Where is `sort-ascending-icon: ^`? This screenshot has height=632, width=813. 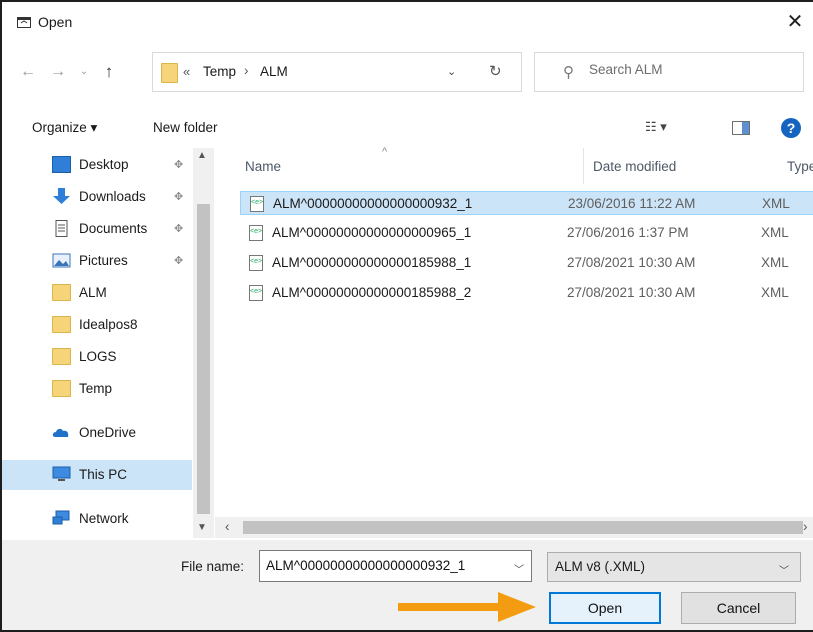 sort-ascending-icon: ^ is located at coordinates (385, 152).